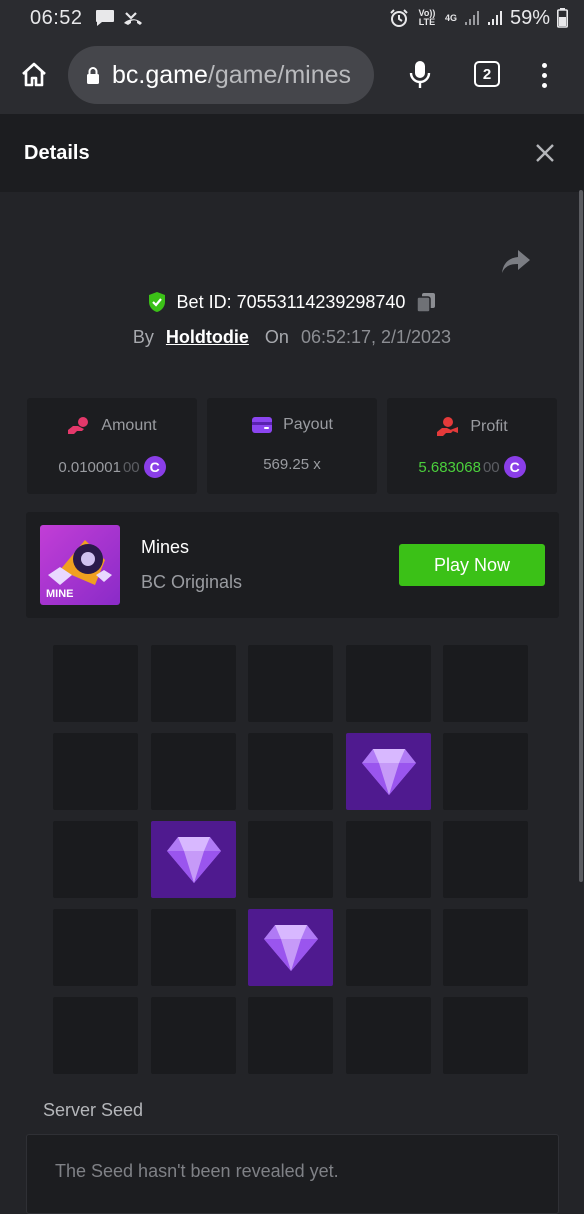 The image size is (584, 1214). What do you see at coordinates (308, 424) in the screenshot?
I see `stat-label: Payout` at bounding box center [308, 424].